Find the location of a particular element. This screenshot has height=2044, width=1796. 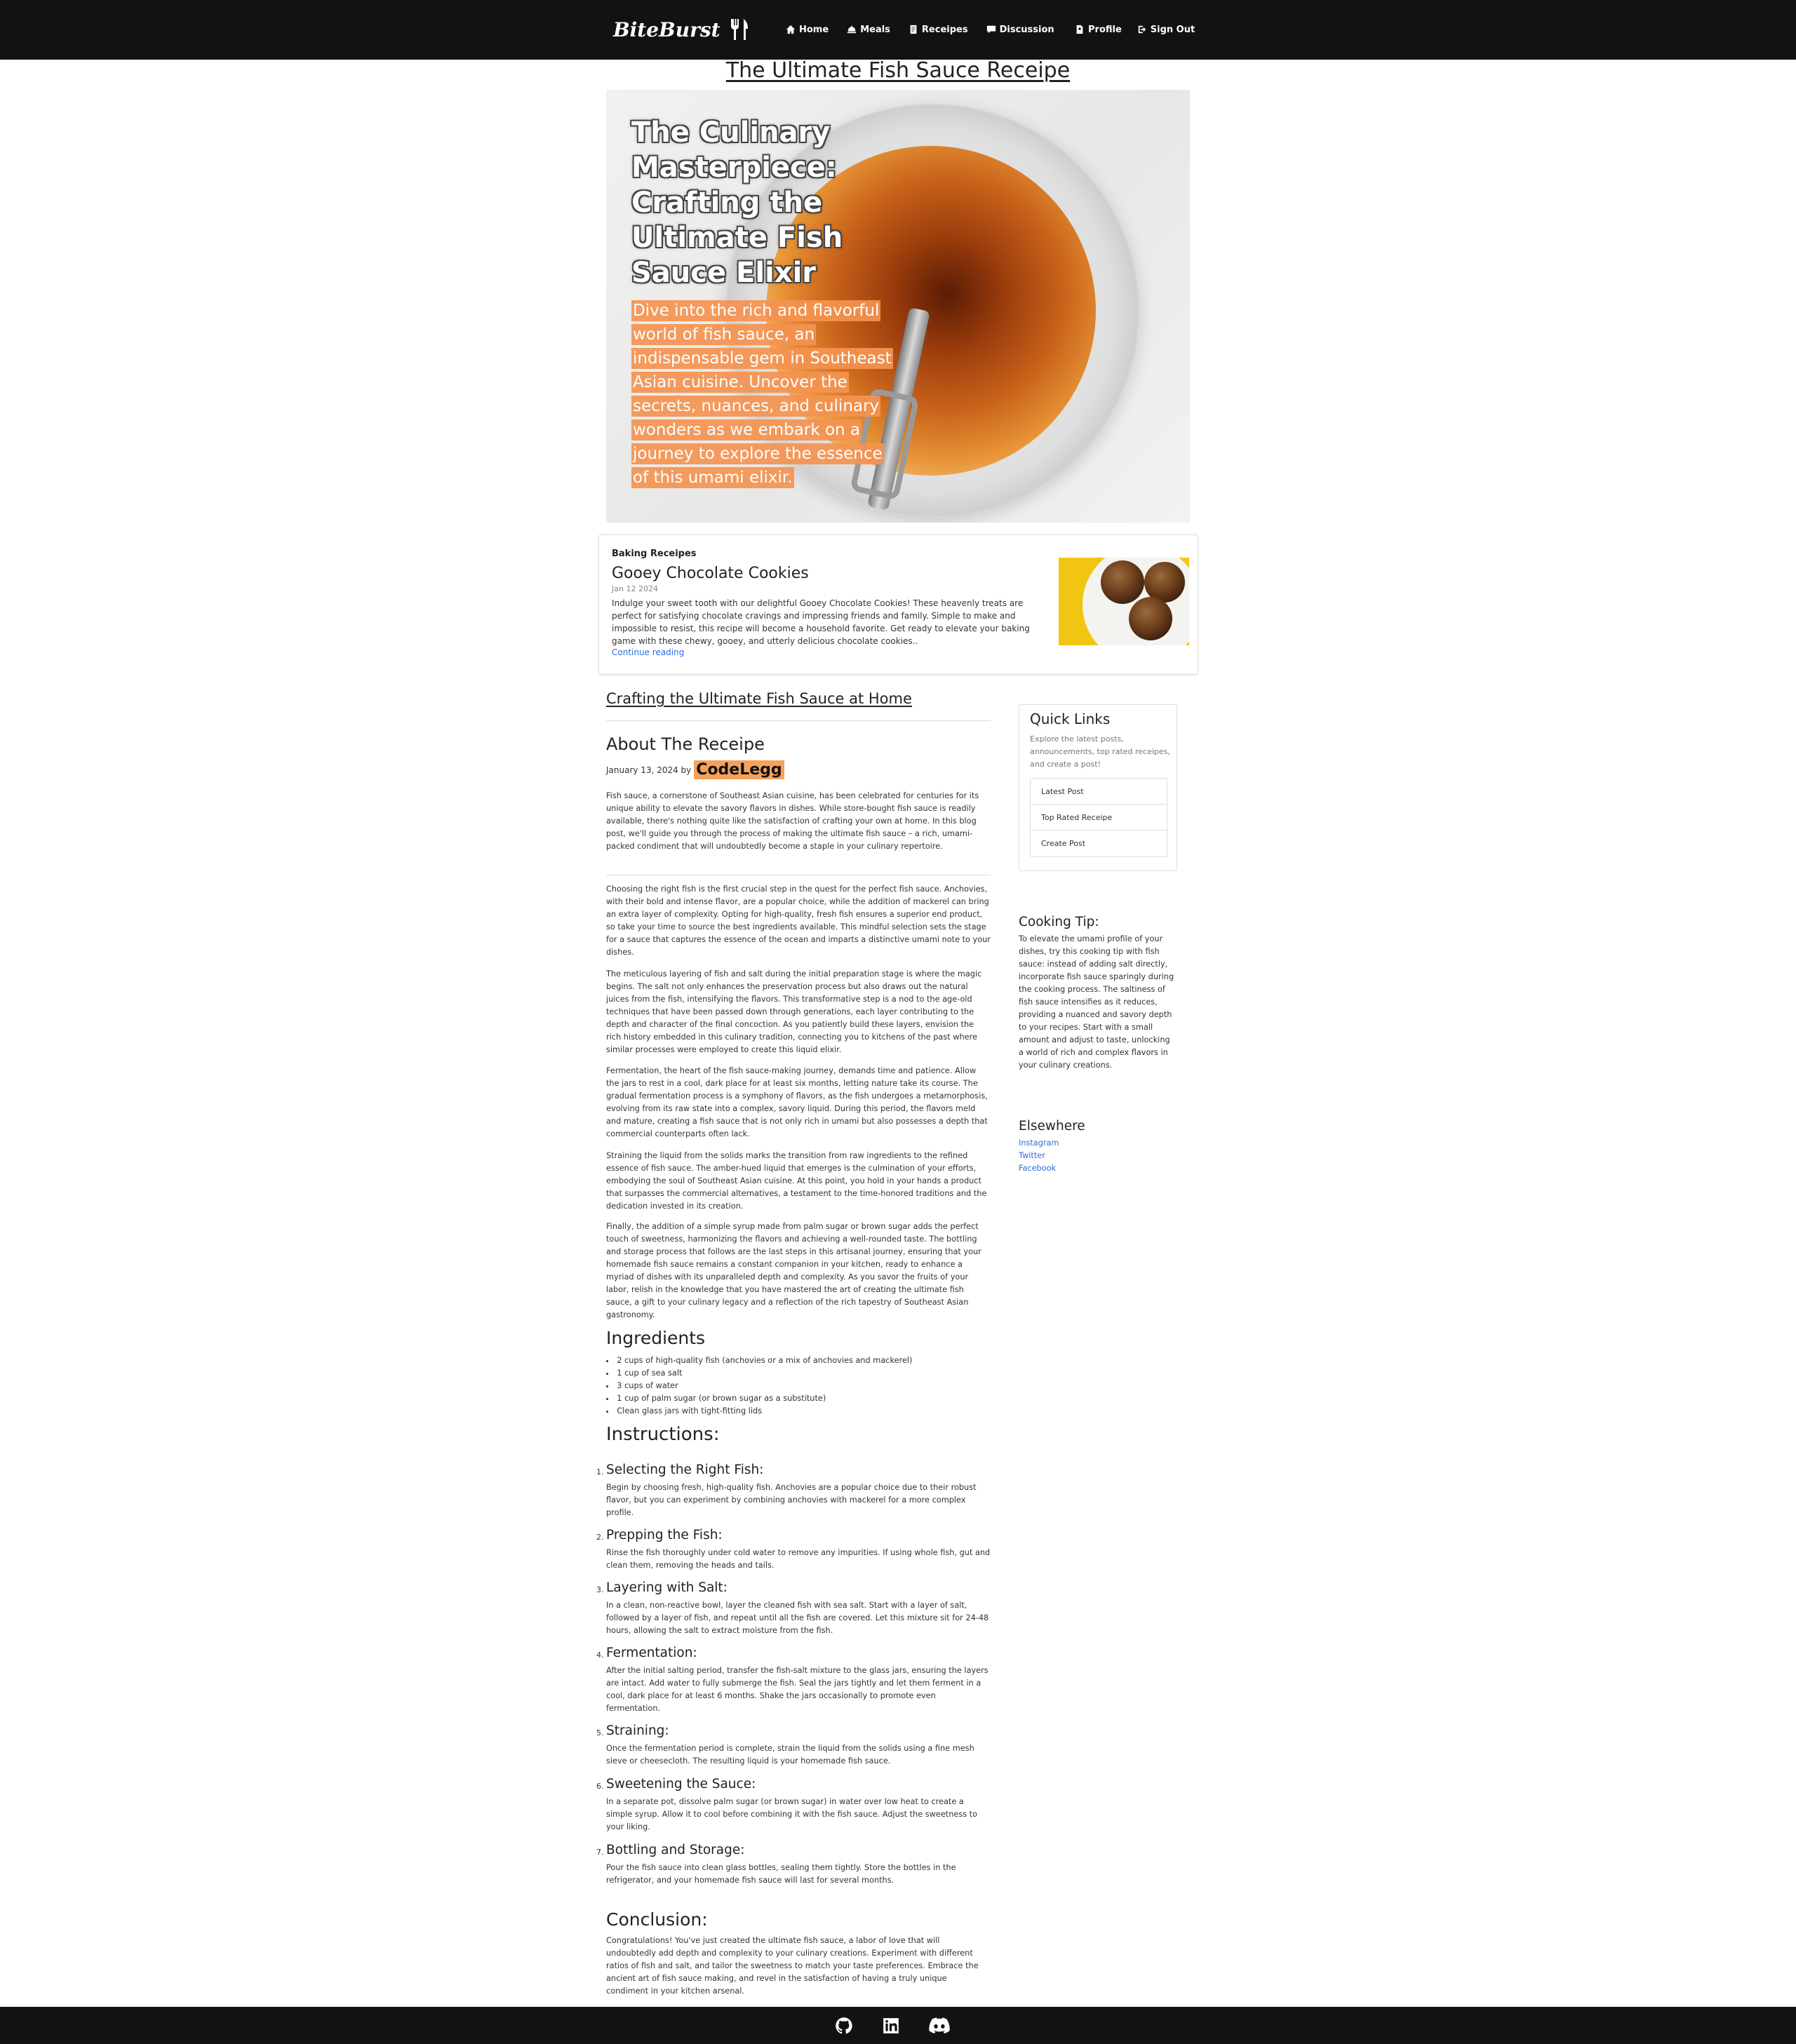

brand-name: BiteBurst is located at coordinates (667, 29).